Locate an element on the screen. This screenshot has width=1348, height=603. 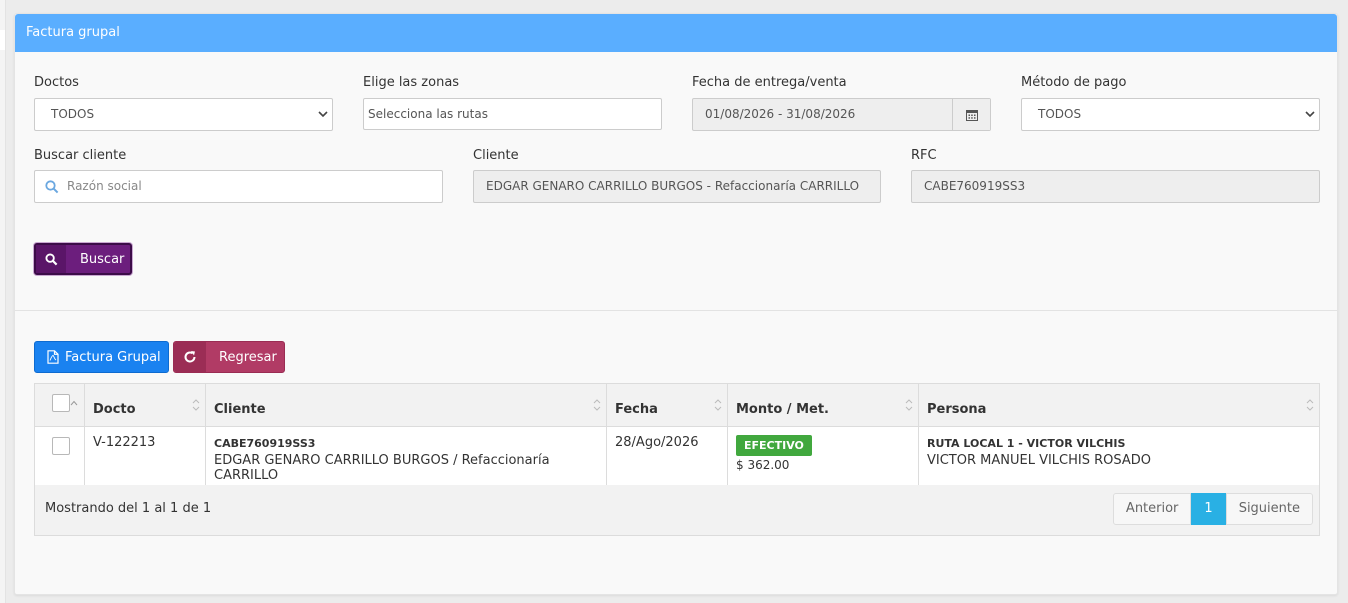
cliente-header: Cliente is located at coordinates (240, 409).